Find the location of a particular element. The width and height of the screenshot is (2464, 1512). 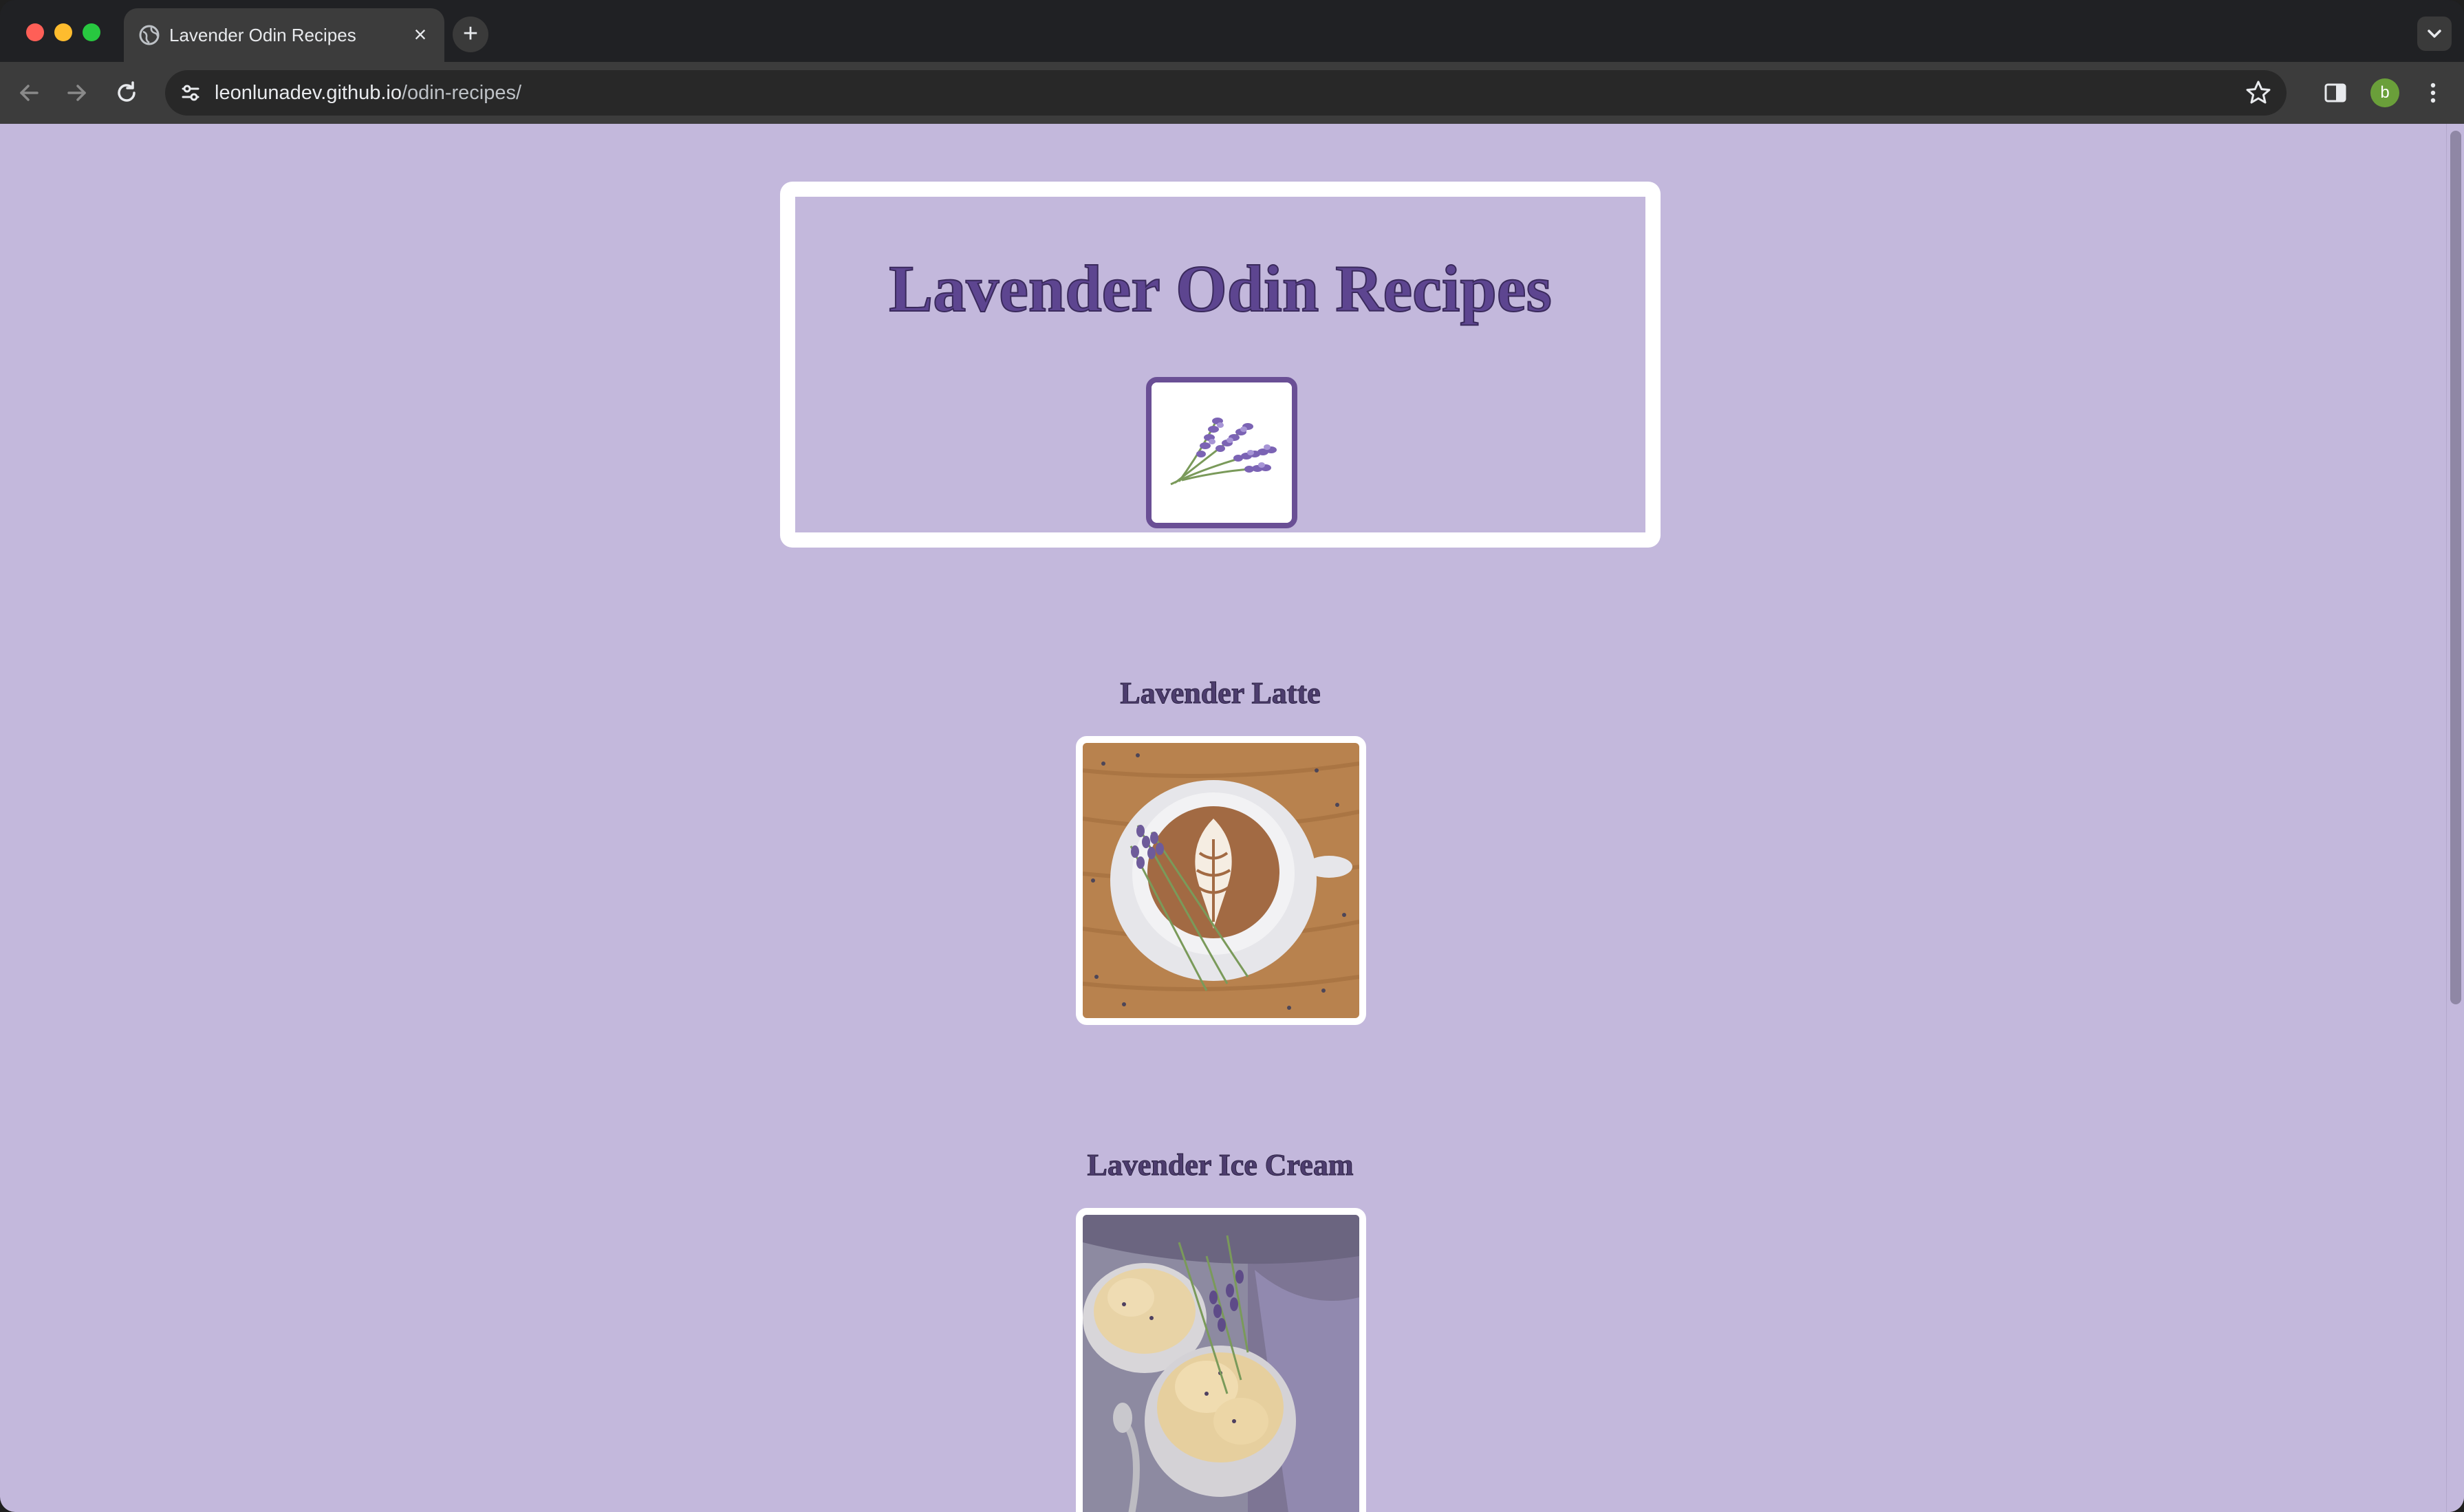

page-scrollbar is located at coordinates (2455, 818).